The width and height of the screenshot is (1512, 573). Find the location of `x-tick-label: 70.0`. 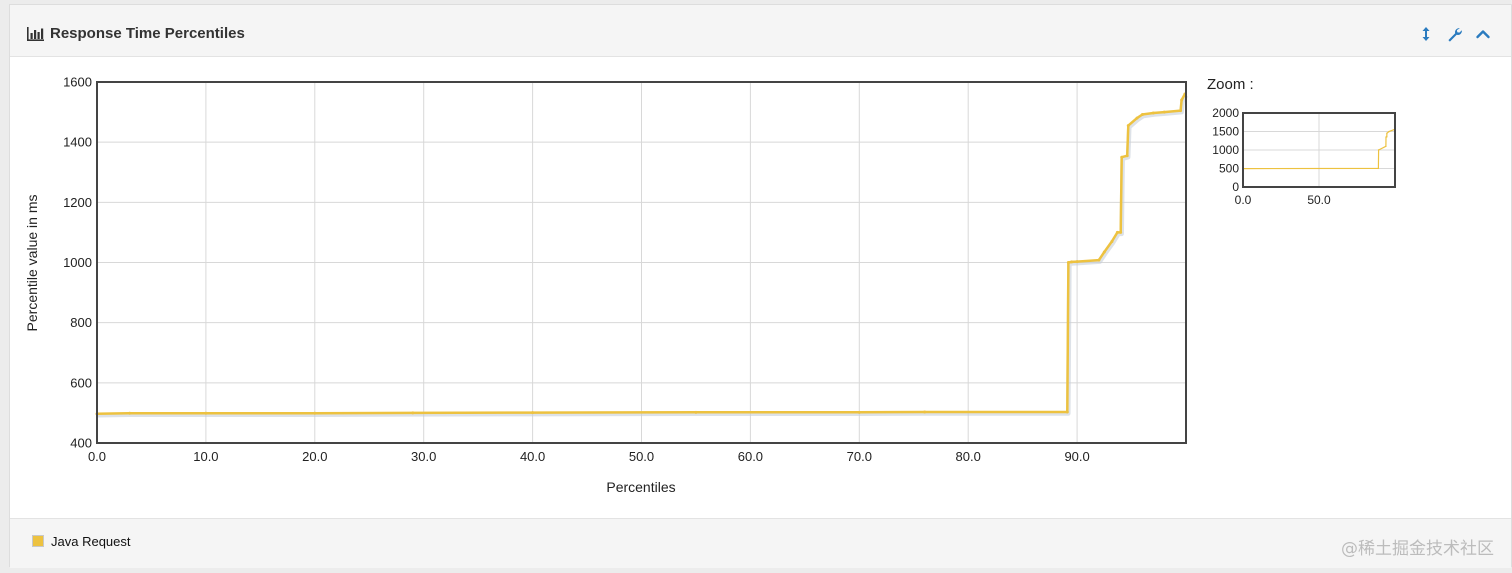

x-tick-label: 70.0 is located at coordinates (859, 456).